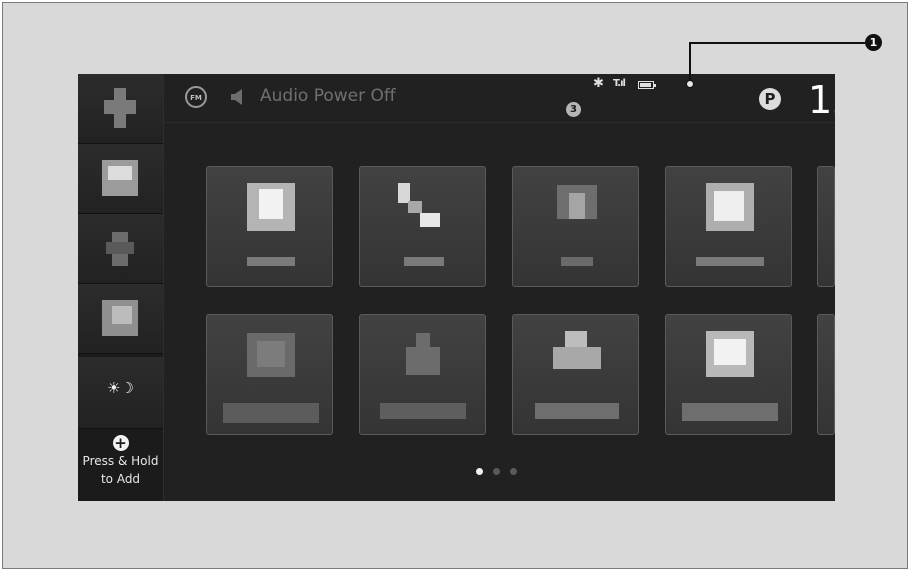 This screenshot has height=571, width=910. What do you see at coordinates (598, 83) in the screenshot?
I see `bluetooth-icon: ✱` at bounding box center [598, 83].